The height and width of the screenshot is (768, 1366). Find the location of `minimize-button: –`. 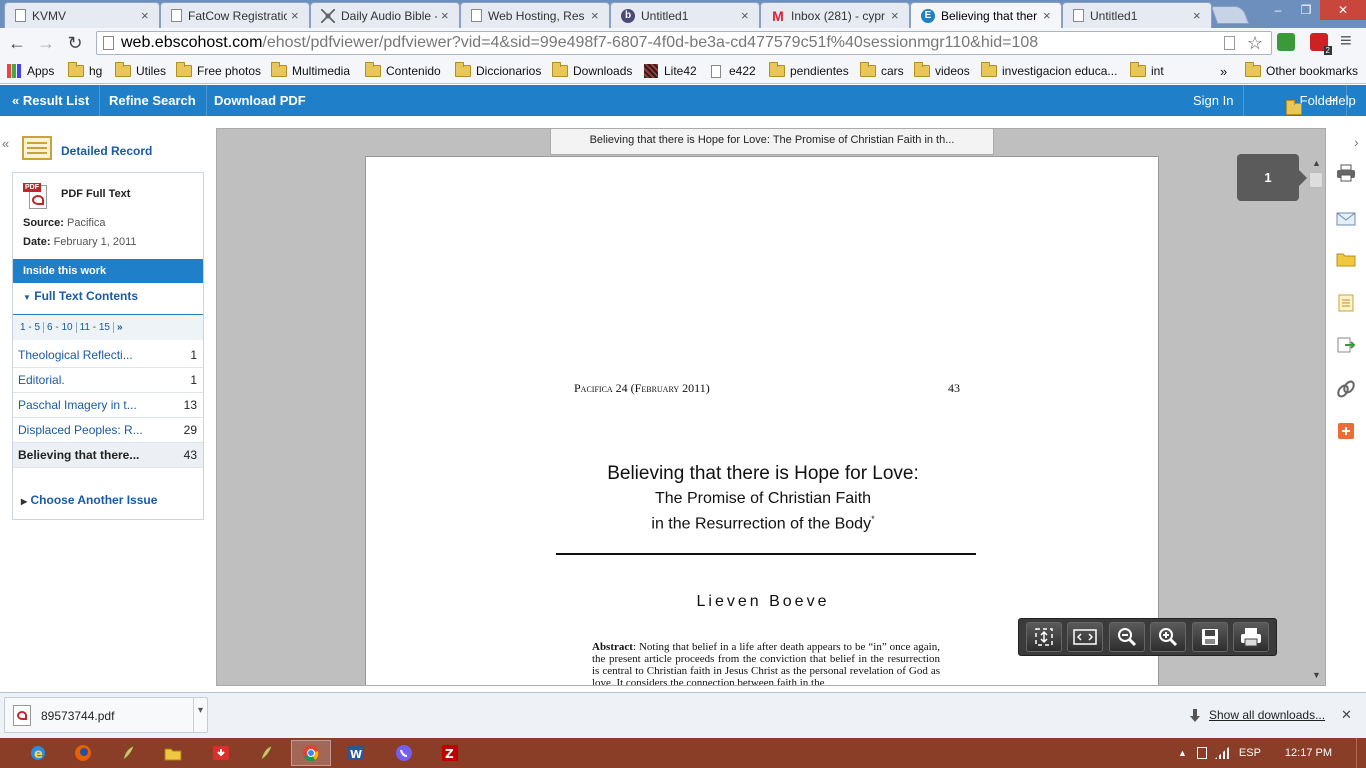

minimize-button: – is located at coordinates (1278, 10).